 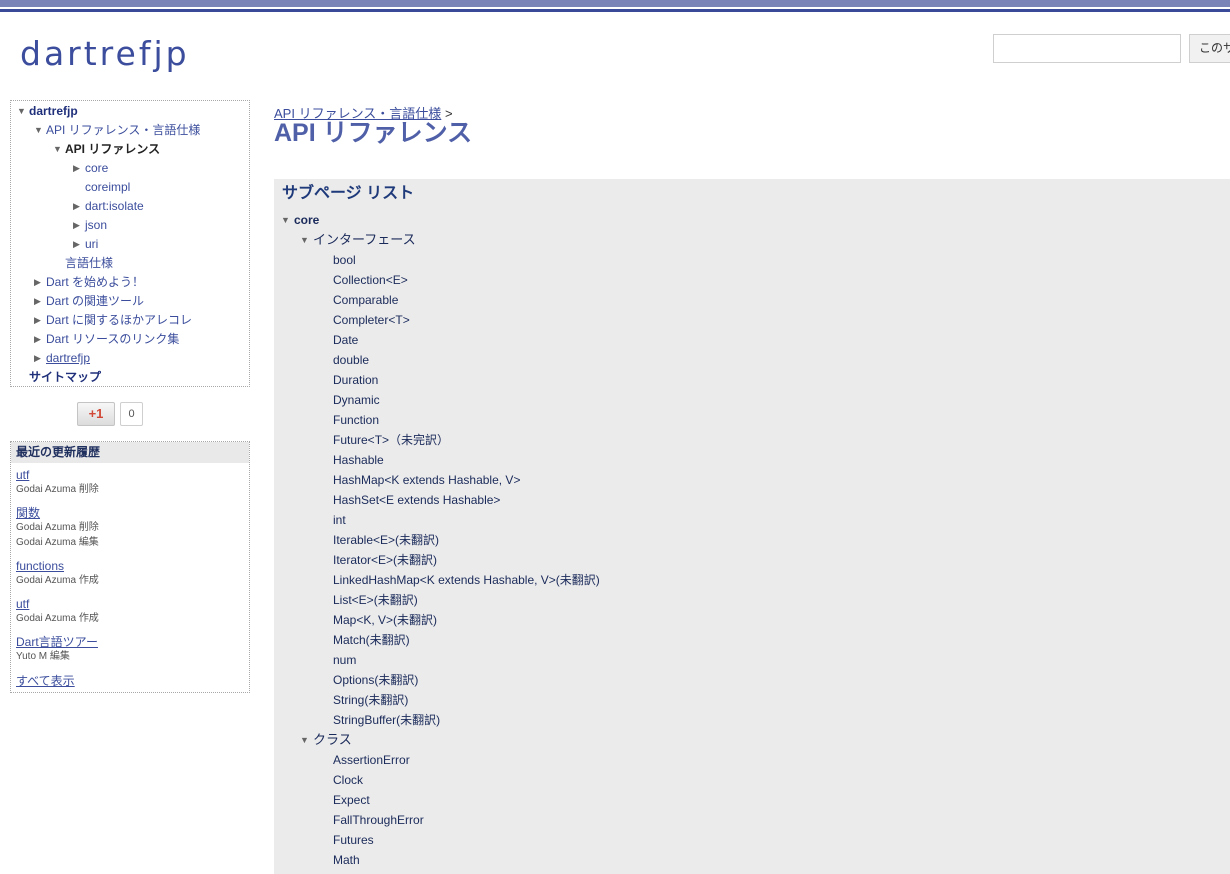 I want to click on subpage-item: Iterator<E>(未翻訳), so click(x=385, y=560).